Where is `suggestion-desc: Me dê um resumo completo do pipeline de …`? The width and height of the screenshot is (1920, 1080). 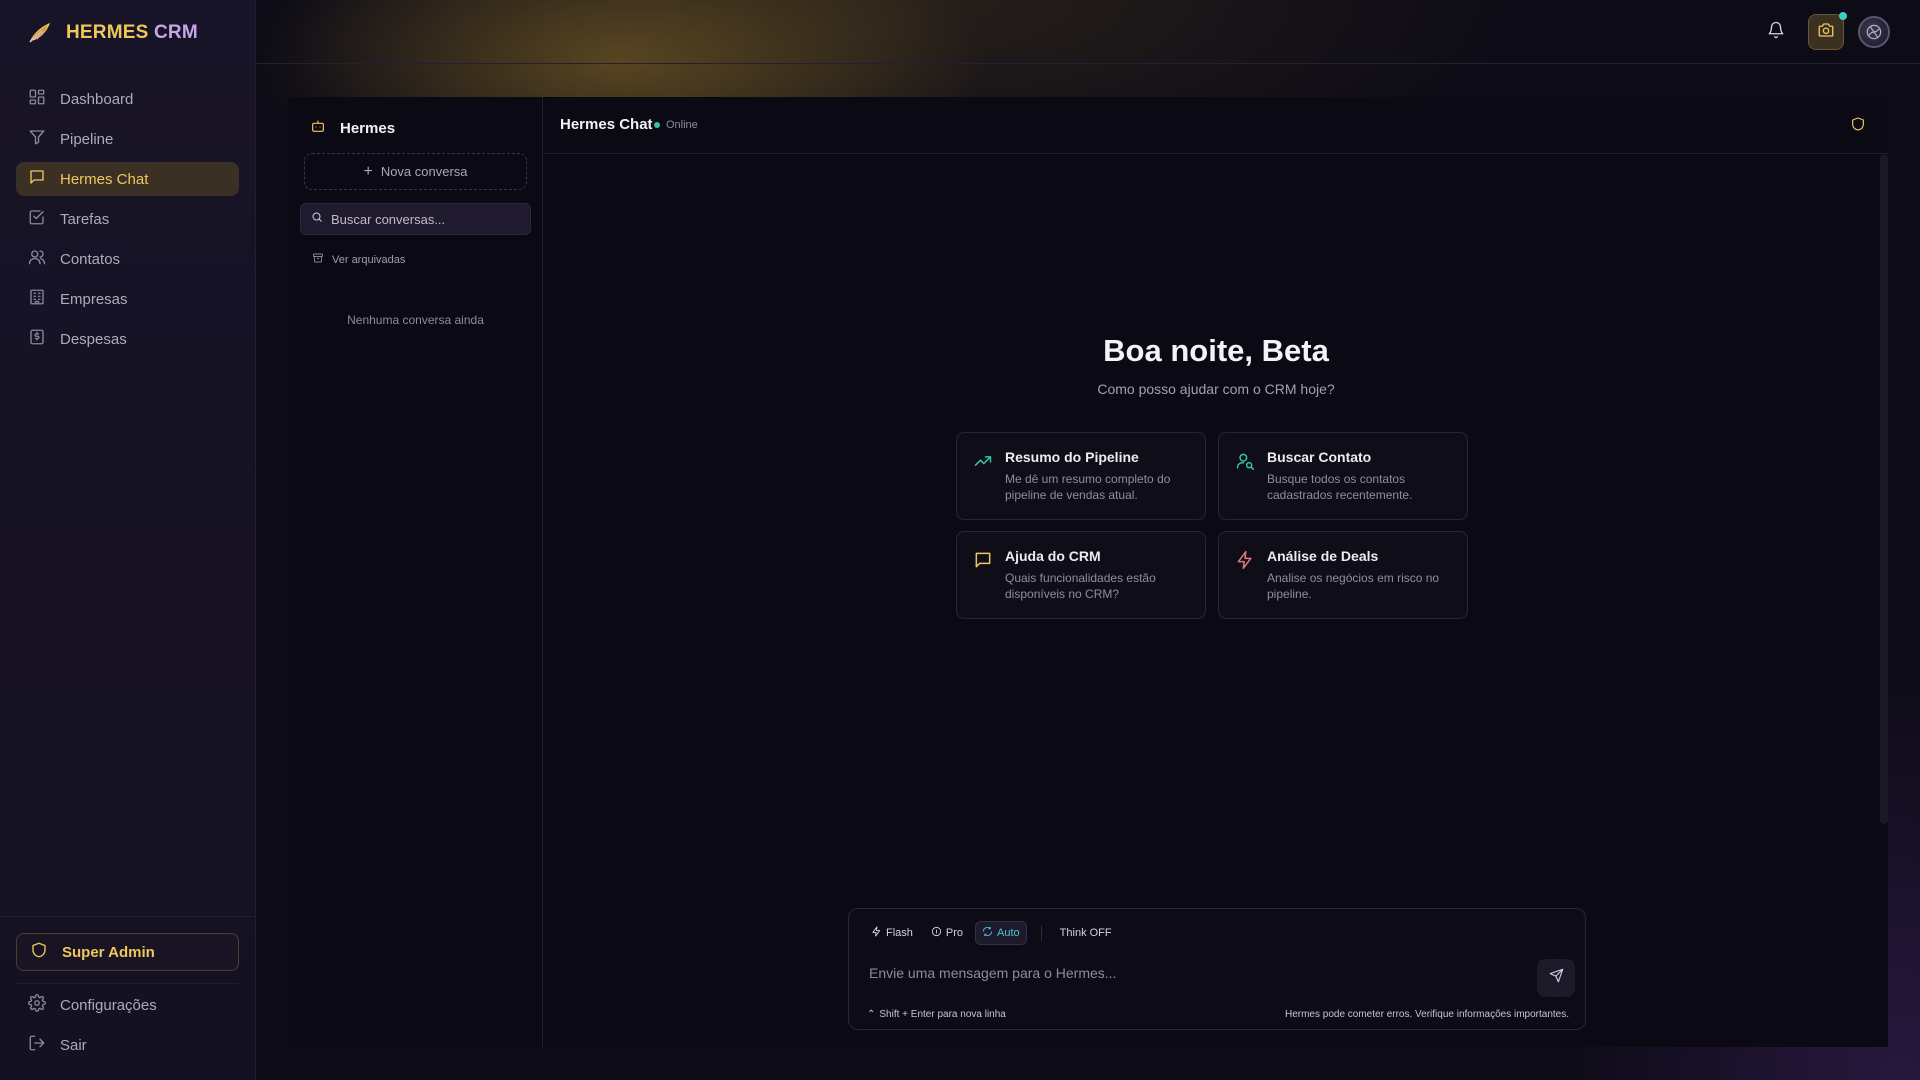
suggestion-desc: Me dê um resumo completo do pipeline de … is located at coordinates (1088, 487).